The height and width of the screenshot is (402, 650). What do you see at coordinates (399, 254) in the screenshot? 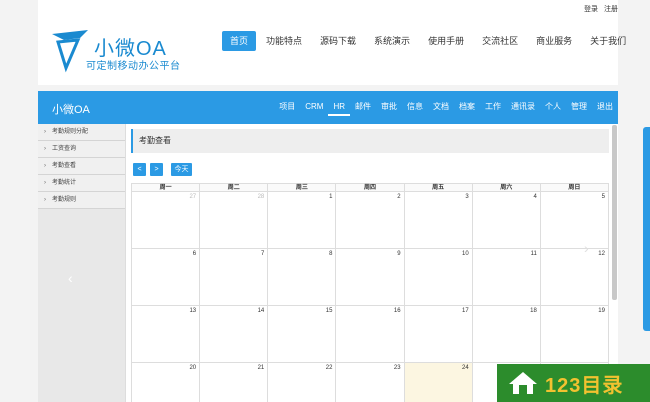
I see `day-number: 9` at bounding box center [399, 254].